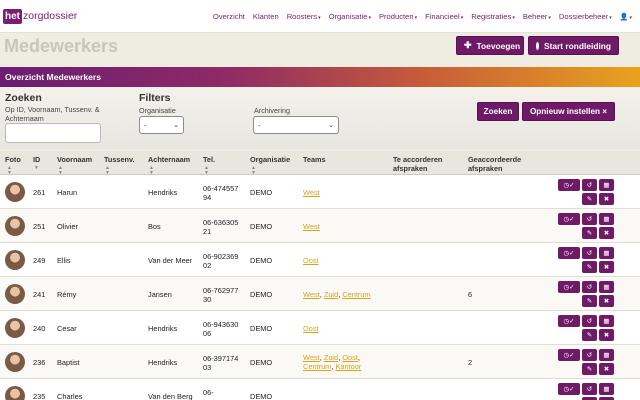 This screenshot has width=640, height=400. What do you see at coordinates (626, 16) in the screenshot?
I see `nav-user-menu: 👤▾` at bounding box center [626, 16].